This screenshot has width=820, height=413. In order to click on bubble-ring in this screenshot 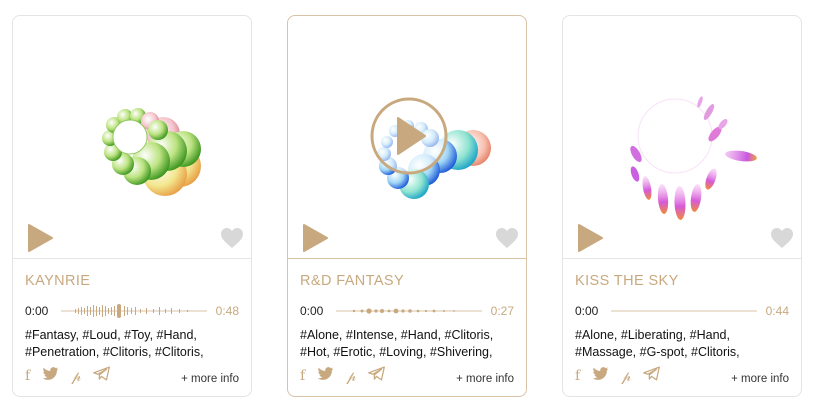, I will do `click(151, 152)`.